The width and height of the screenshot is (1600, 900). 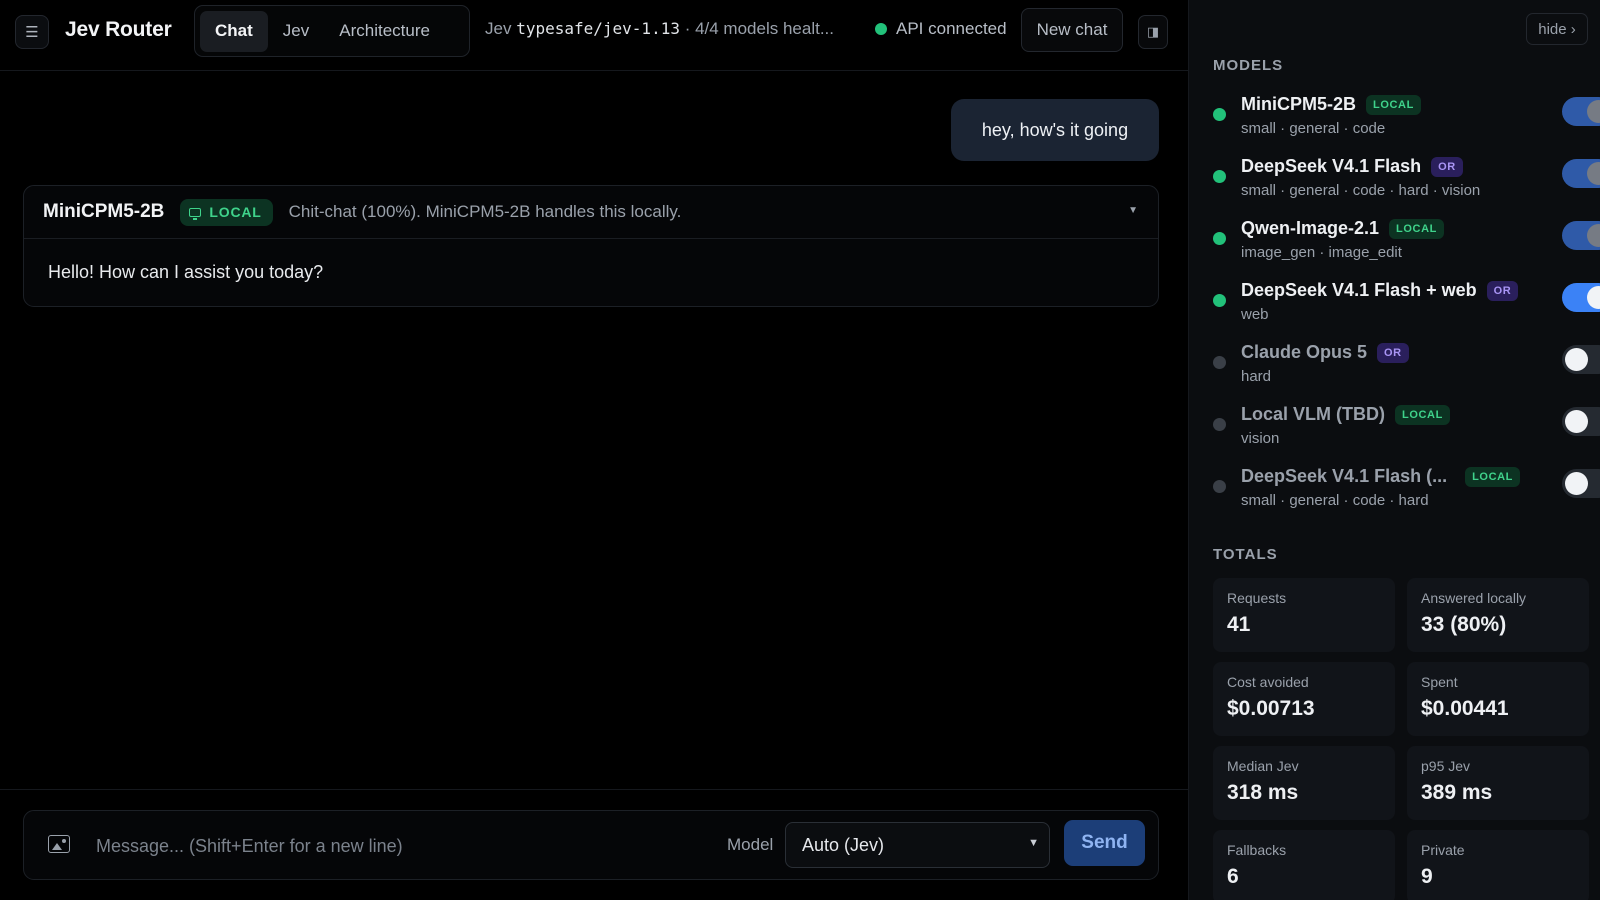 What do you see at coordinates (1263, 792) in the screenshot?
I see `stat-value: 318 ms` at bounding box center [1263, 792].